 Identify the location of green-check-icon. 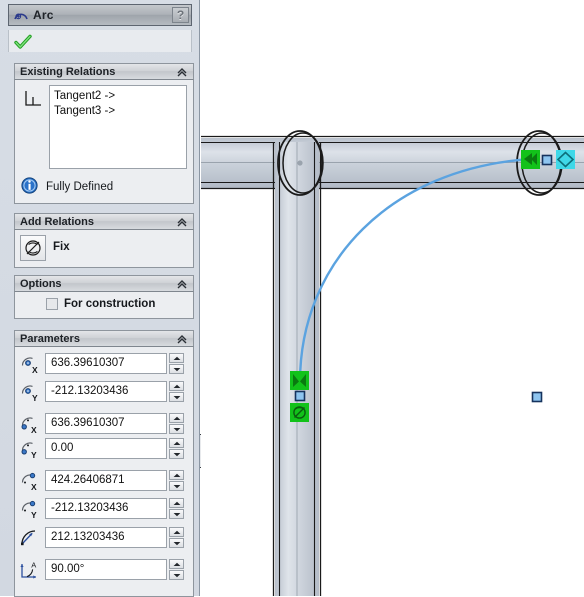
(23, 42).